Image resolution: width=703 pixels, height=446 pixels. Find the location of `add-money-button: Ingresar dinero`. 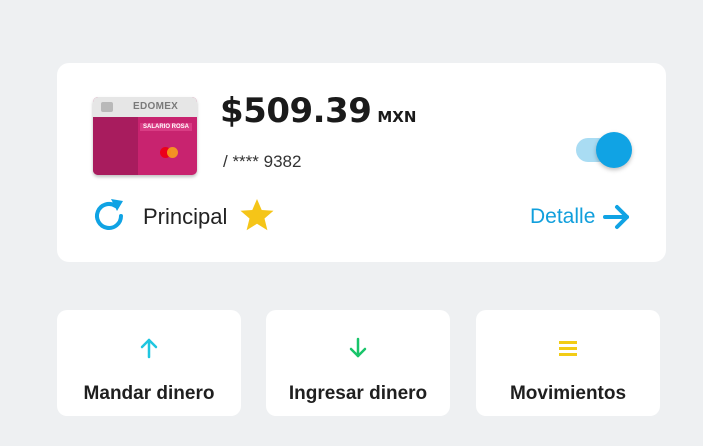

add-money-button: Ingresar dinero is located at coordinates (358, 363).